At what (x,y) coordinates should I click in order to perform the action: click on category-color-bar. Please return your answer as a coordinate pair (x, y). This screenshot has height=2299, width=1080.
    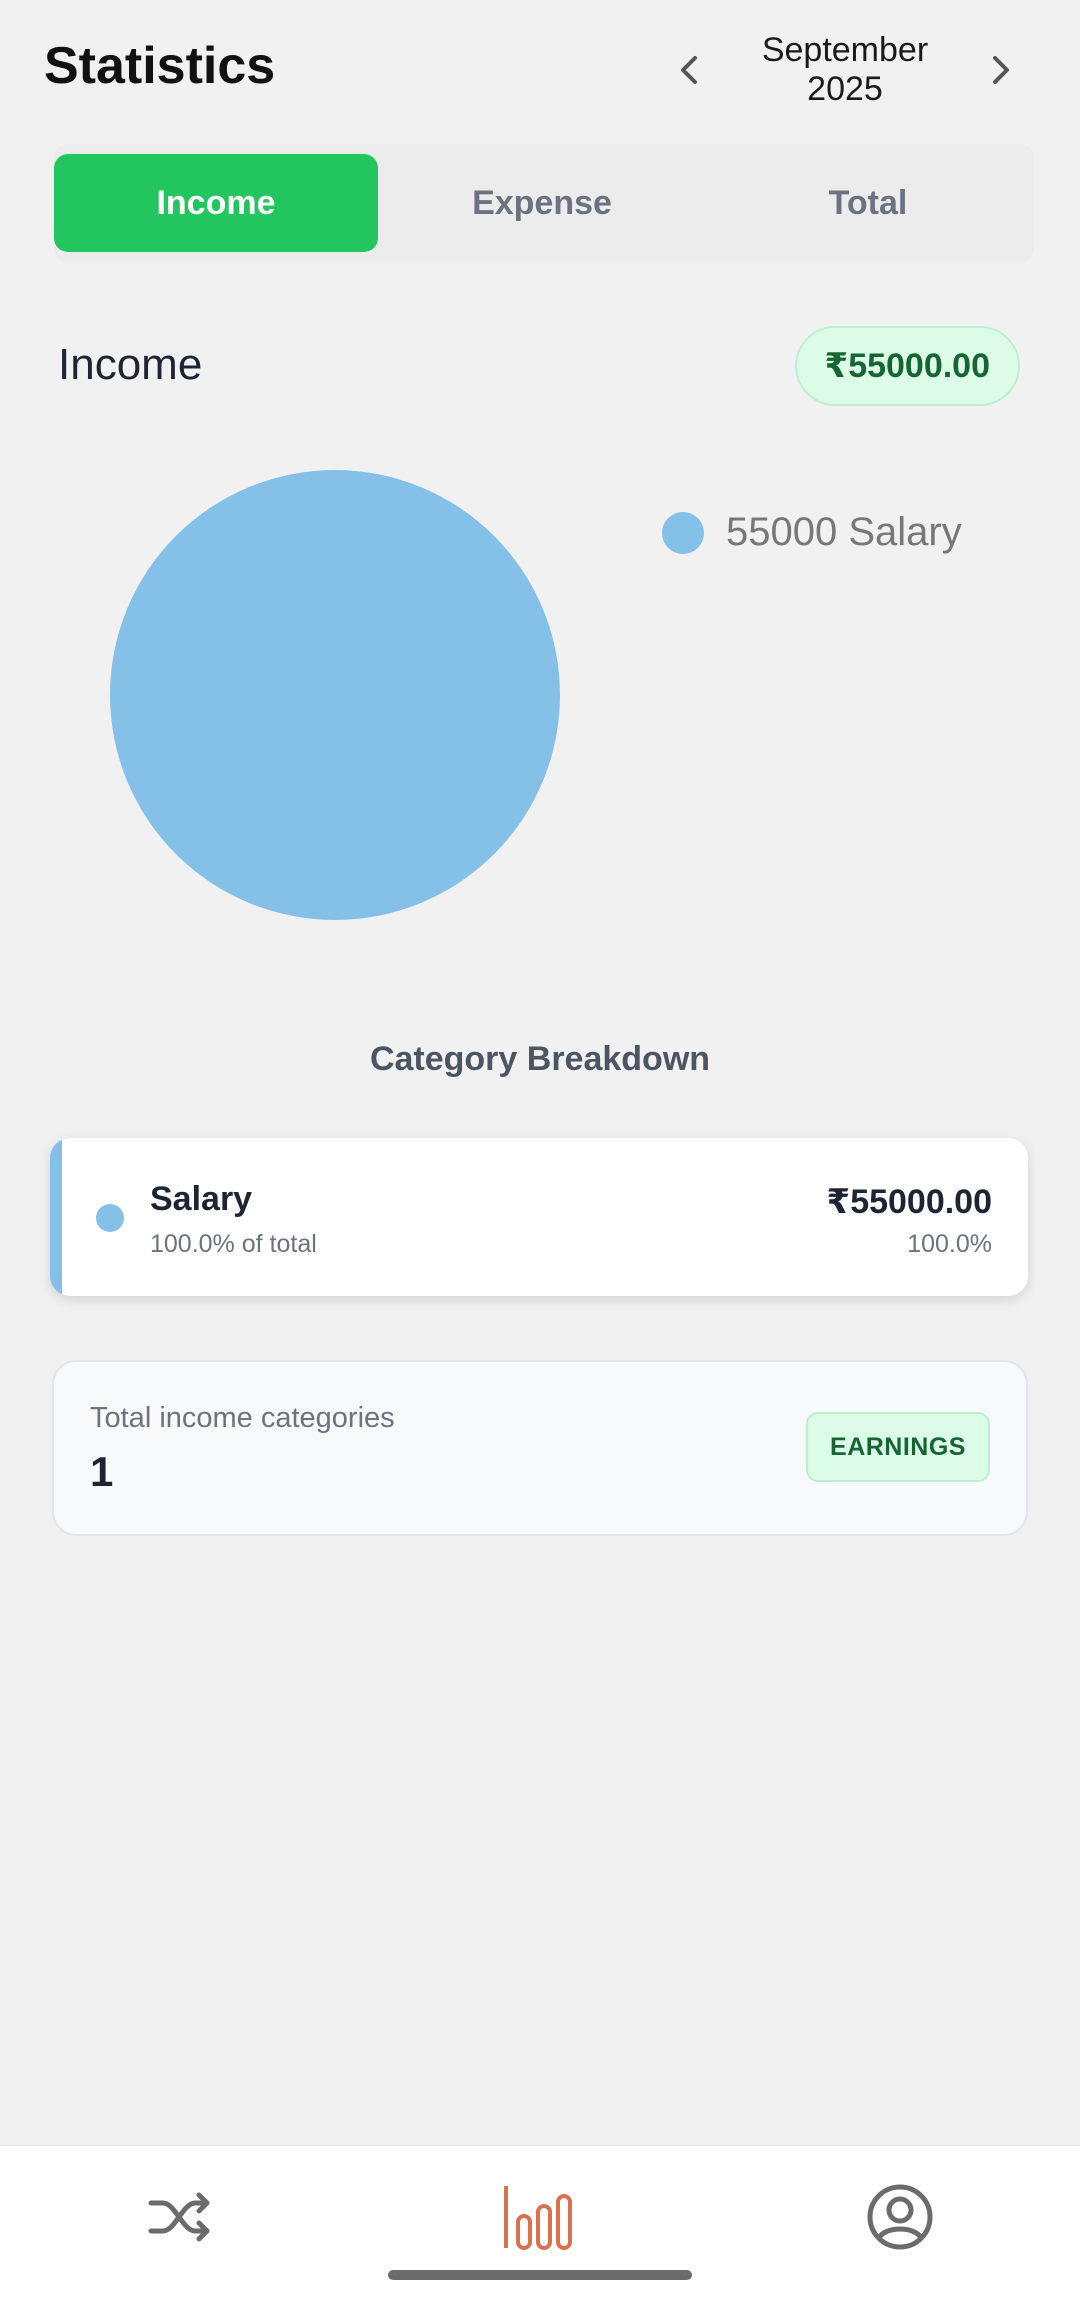
    Looking at the image, I should click on (56, 1217).